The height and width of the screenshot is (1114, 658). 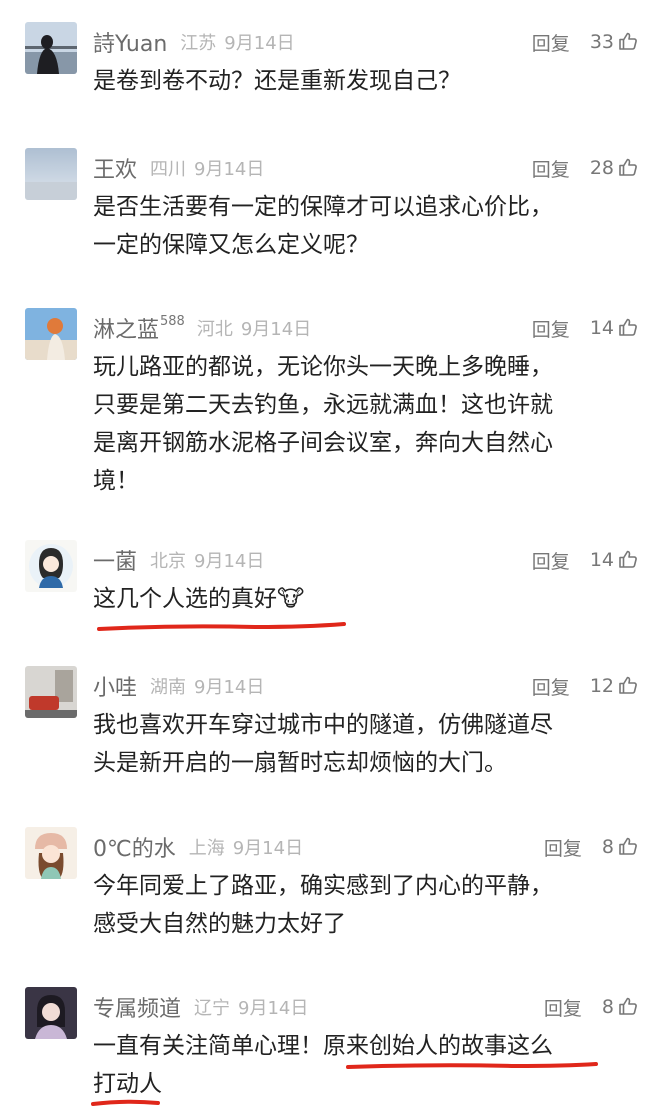 I want to click on comment-header: 淋之蓝588 河北 9月14日 回复 14, so click(x=365, y=328).